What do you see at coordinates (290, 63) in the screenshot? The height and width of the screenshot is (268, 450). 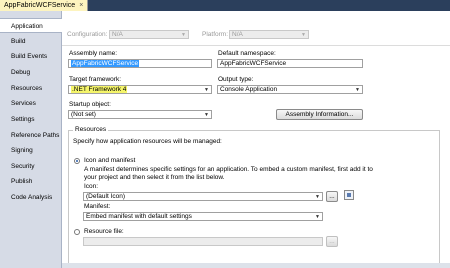 I see `default-namespace-input: AppFabricWCFService` at bounding box center [290, 63].